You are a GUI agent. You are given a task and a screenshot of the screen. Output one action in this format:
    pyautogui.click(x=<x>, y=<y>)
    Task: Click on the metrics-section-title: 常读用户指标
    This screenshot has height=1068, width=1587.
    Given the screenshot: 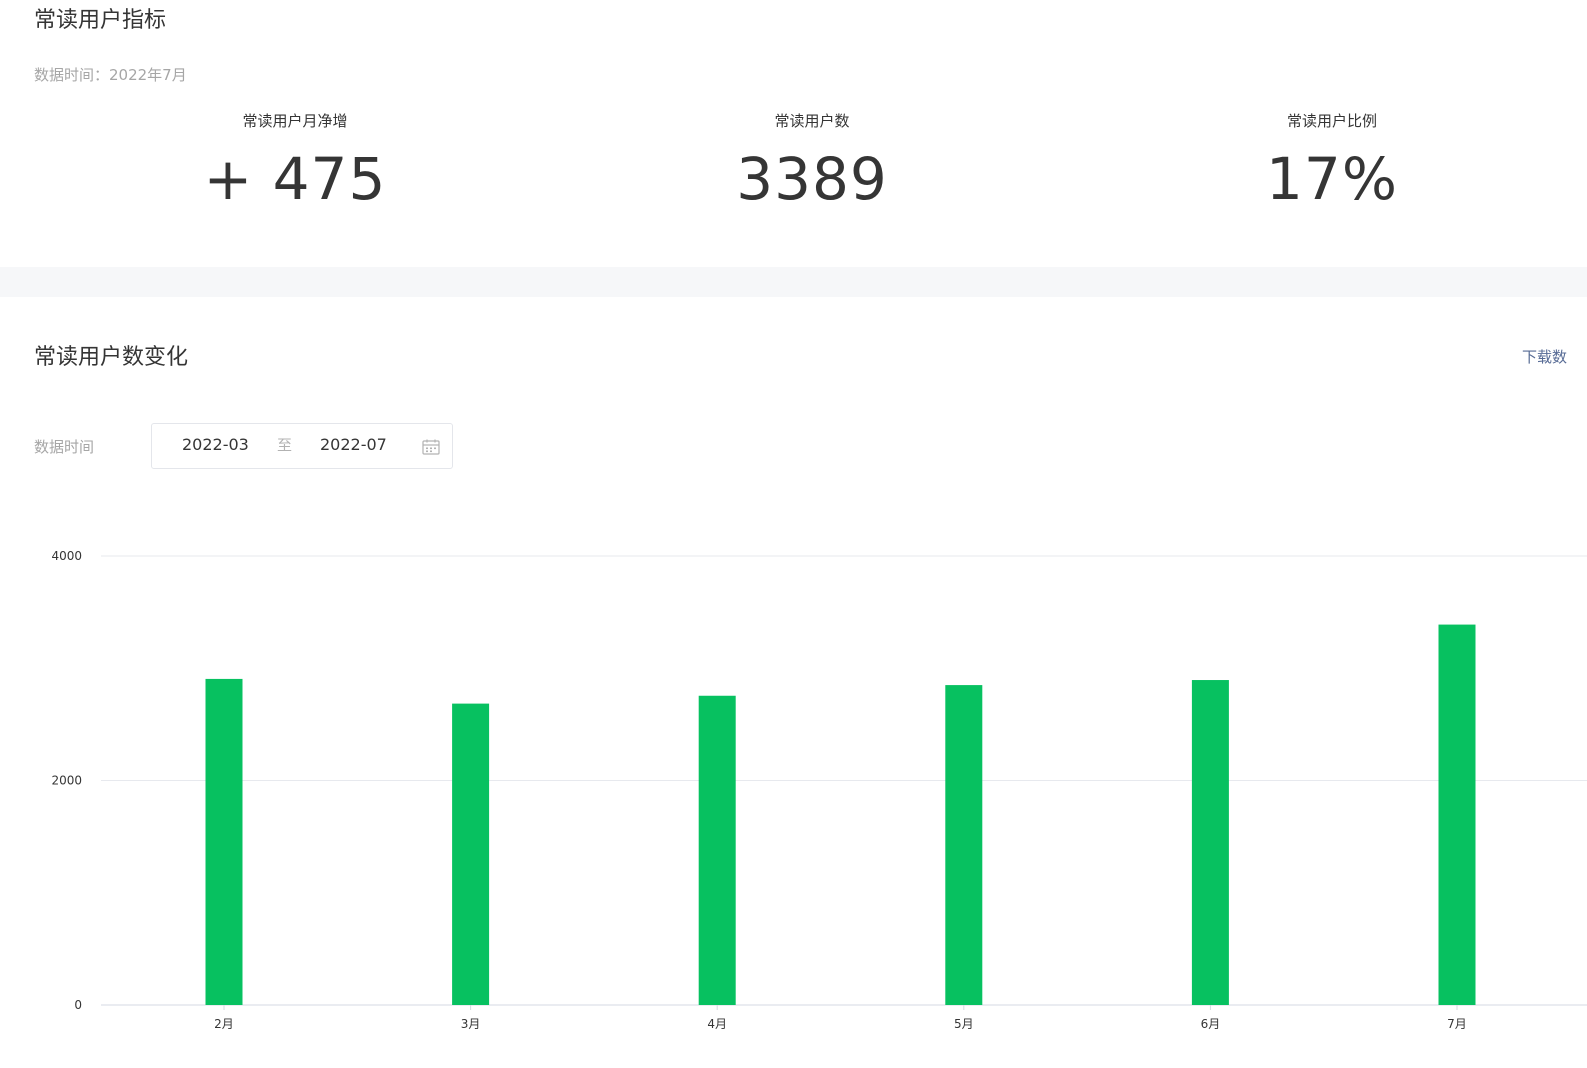 What is the action you would take?
    pyautogui.click(x=100, y=20)
    